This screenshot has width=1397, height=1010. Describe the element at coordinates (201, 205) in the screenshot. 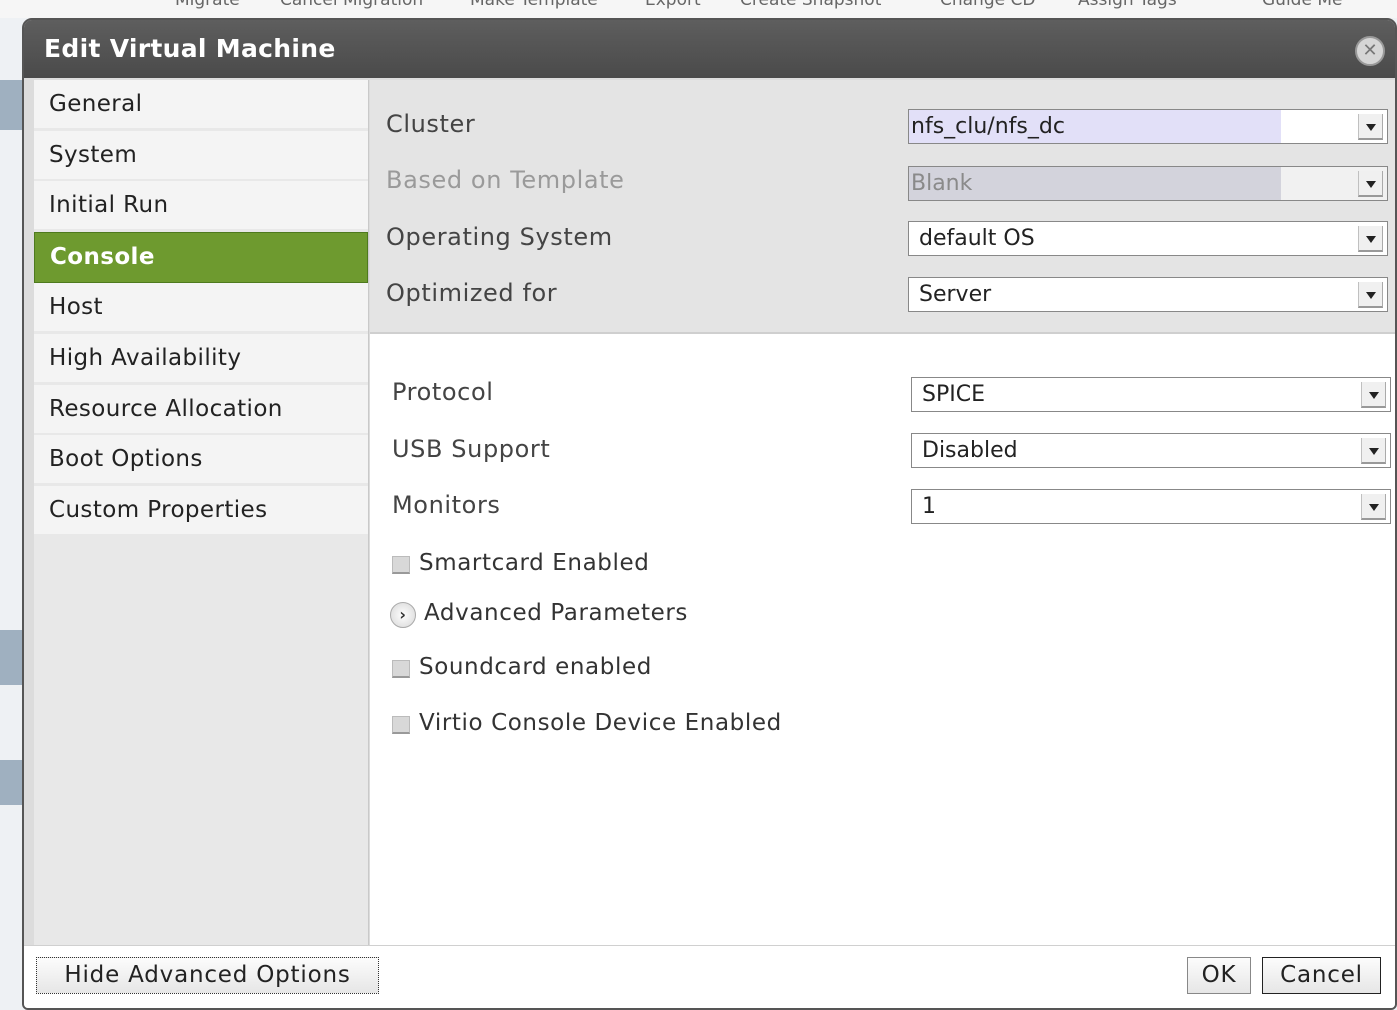

I see `sidebar-item-initial-run: Initial Run` at that location.